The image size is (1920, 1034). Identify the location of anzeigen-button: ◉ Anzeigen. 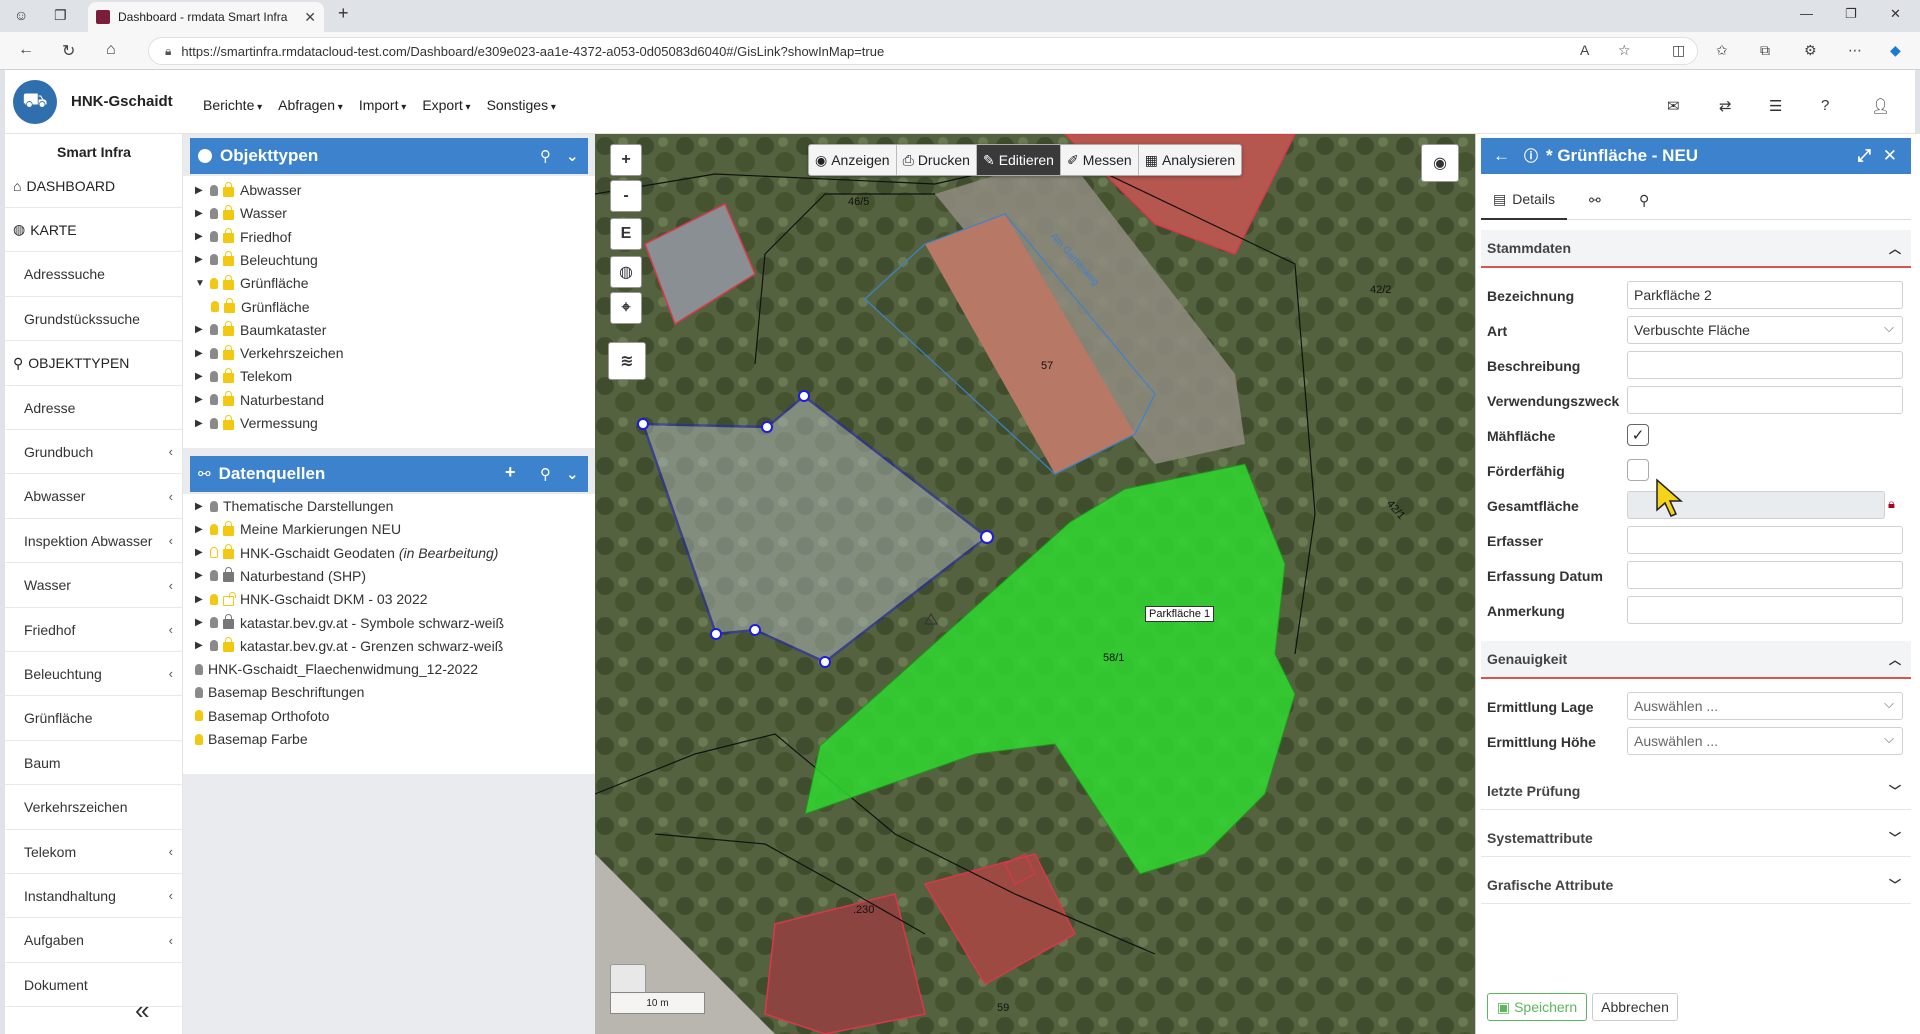
(853, 160).